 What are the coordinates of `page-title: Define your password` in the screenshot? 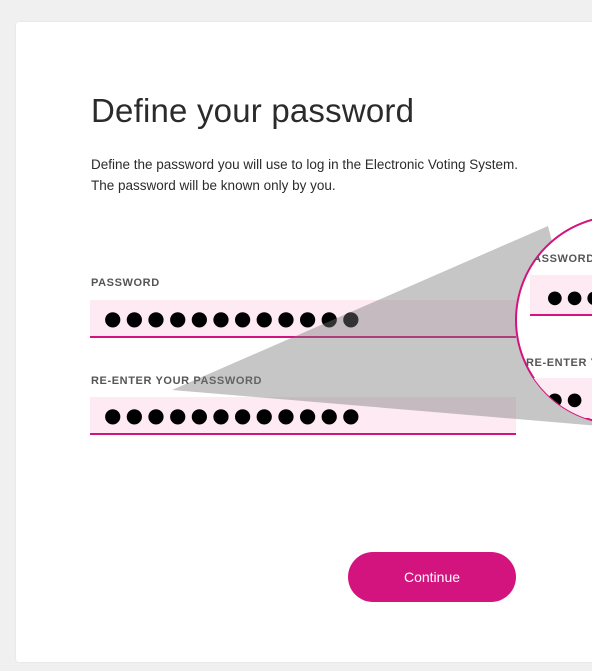 It's located at (253, 110).